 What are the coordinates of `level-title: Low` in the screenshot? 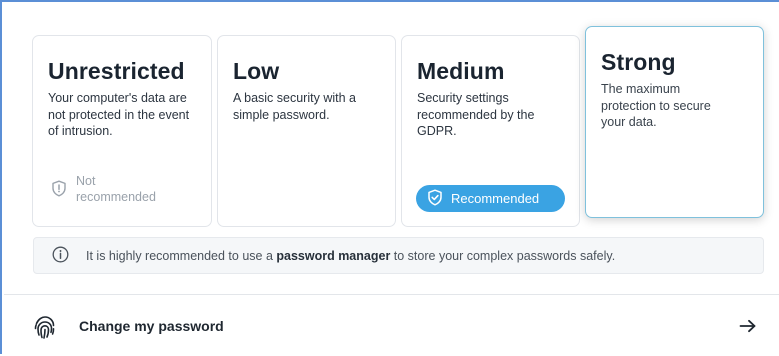 It's located at (256, 71).